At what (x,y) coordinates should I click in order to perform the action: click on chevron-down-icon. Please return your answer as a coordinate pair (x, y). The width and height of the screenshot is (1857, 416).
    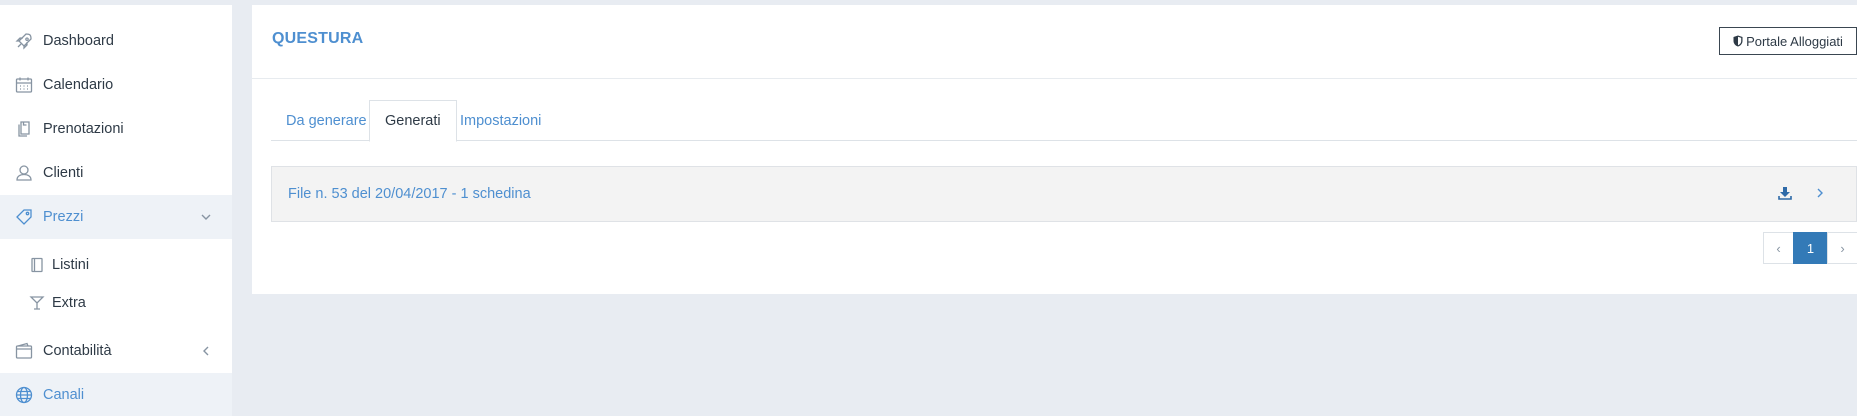
    Looking at the image, I should click on (206, 217).